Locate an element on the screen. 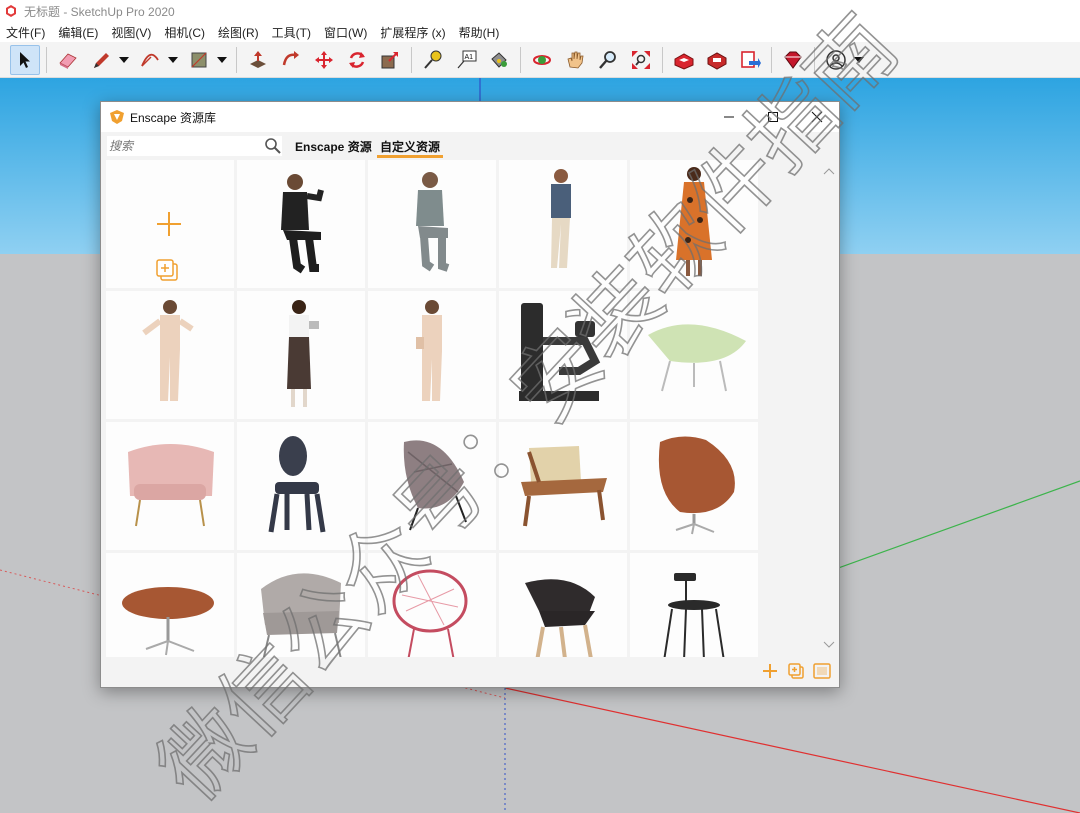 This screenshot has height=813, width=1080. close-button is located at coordinates (817, 117).